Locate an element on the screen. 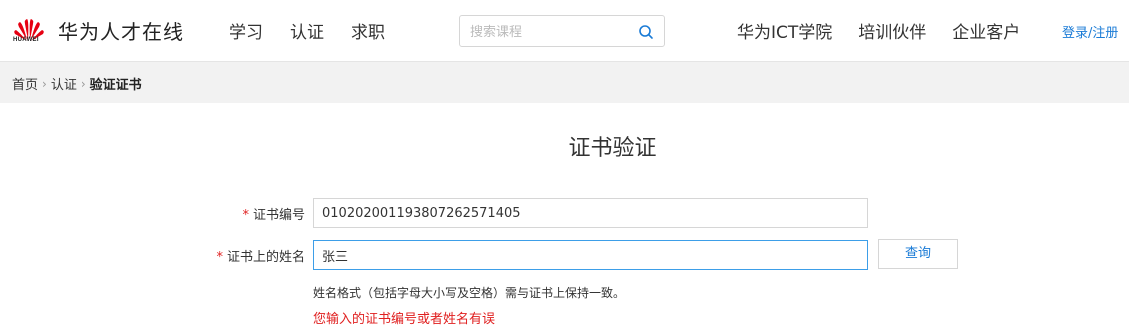 The width and height of the screenshot is (1129, 335). breadcrumb-home: 首页 is located at coordinates (25, 83).